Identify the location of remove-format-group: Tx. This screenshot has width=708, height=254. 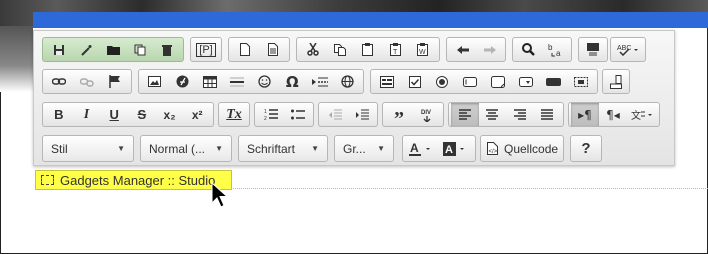
(234, 114).